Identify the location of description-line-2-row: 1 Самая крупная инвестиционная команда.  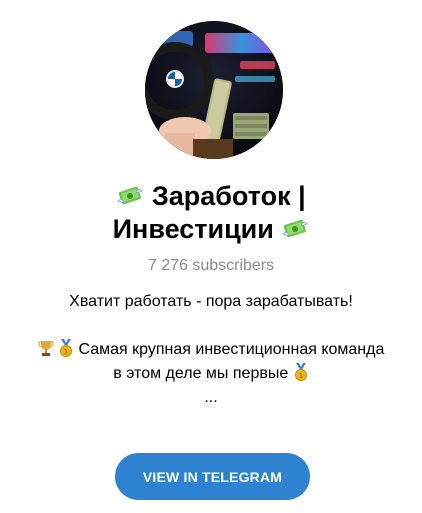
(211, 350).